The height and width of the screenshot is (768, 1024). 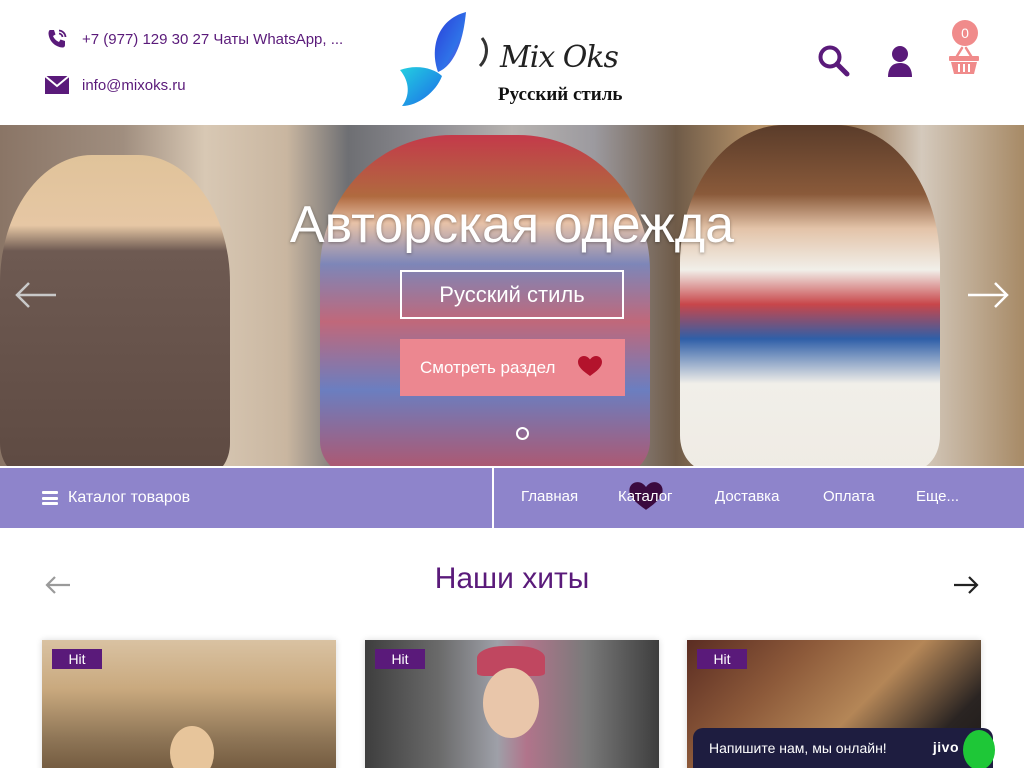 I want to click on hero-subtitle: Русский стиль, so click(x=512, y=294).